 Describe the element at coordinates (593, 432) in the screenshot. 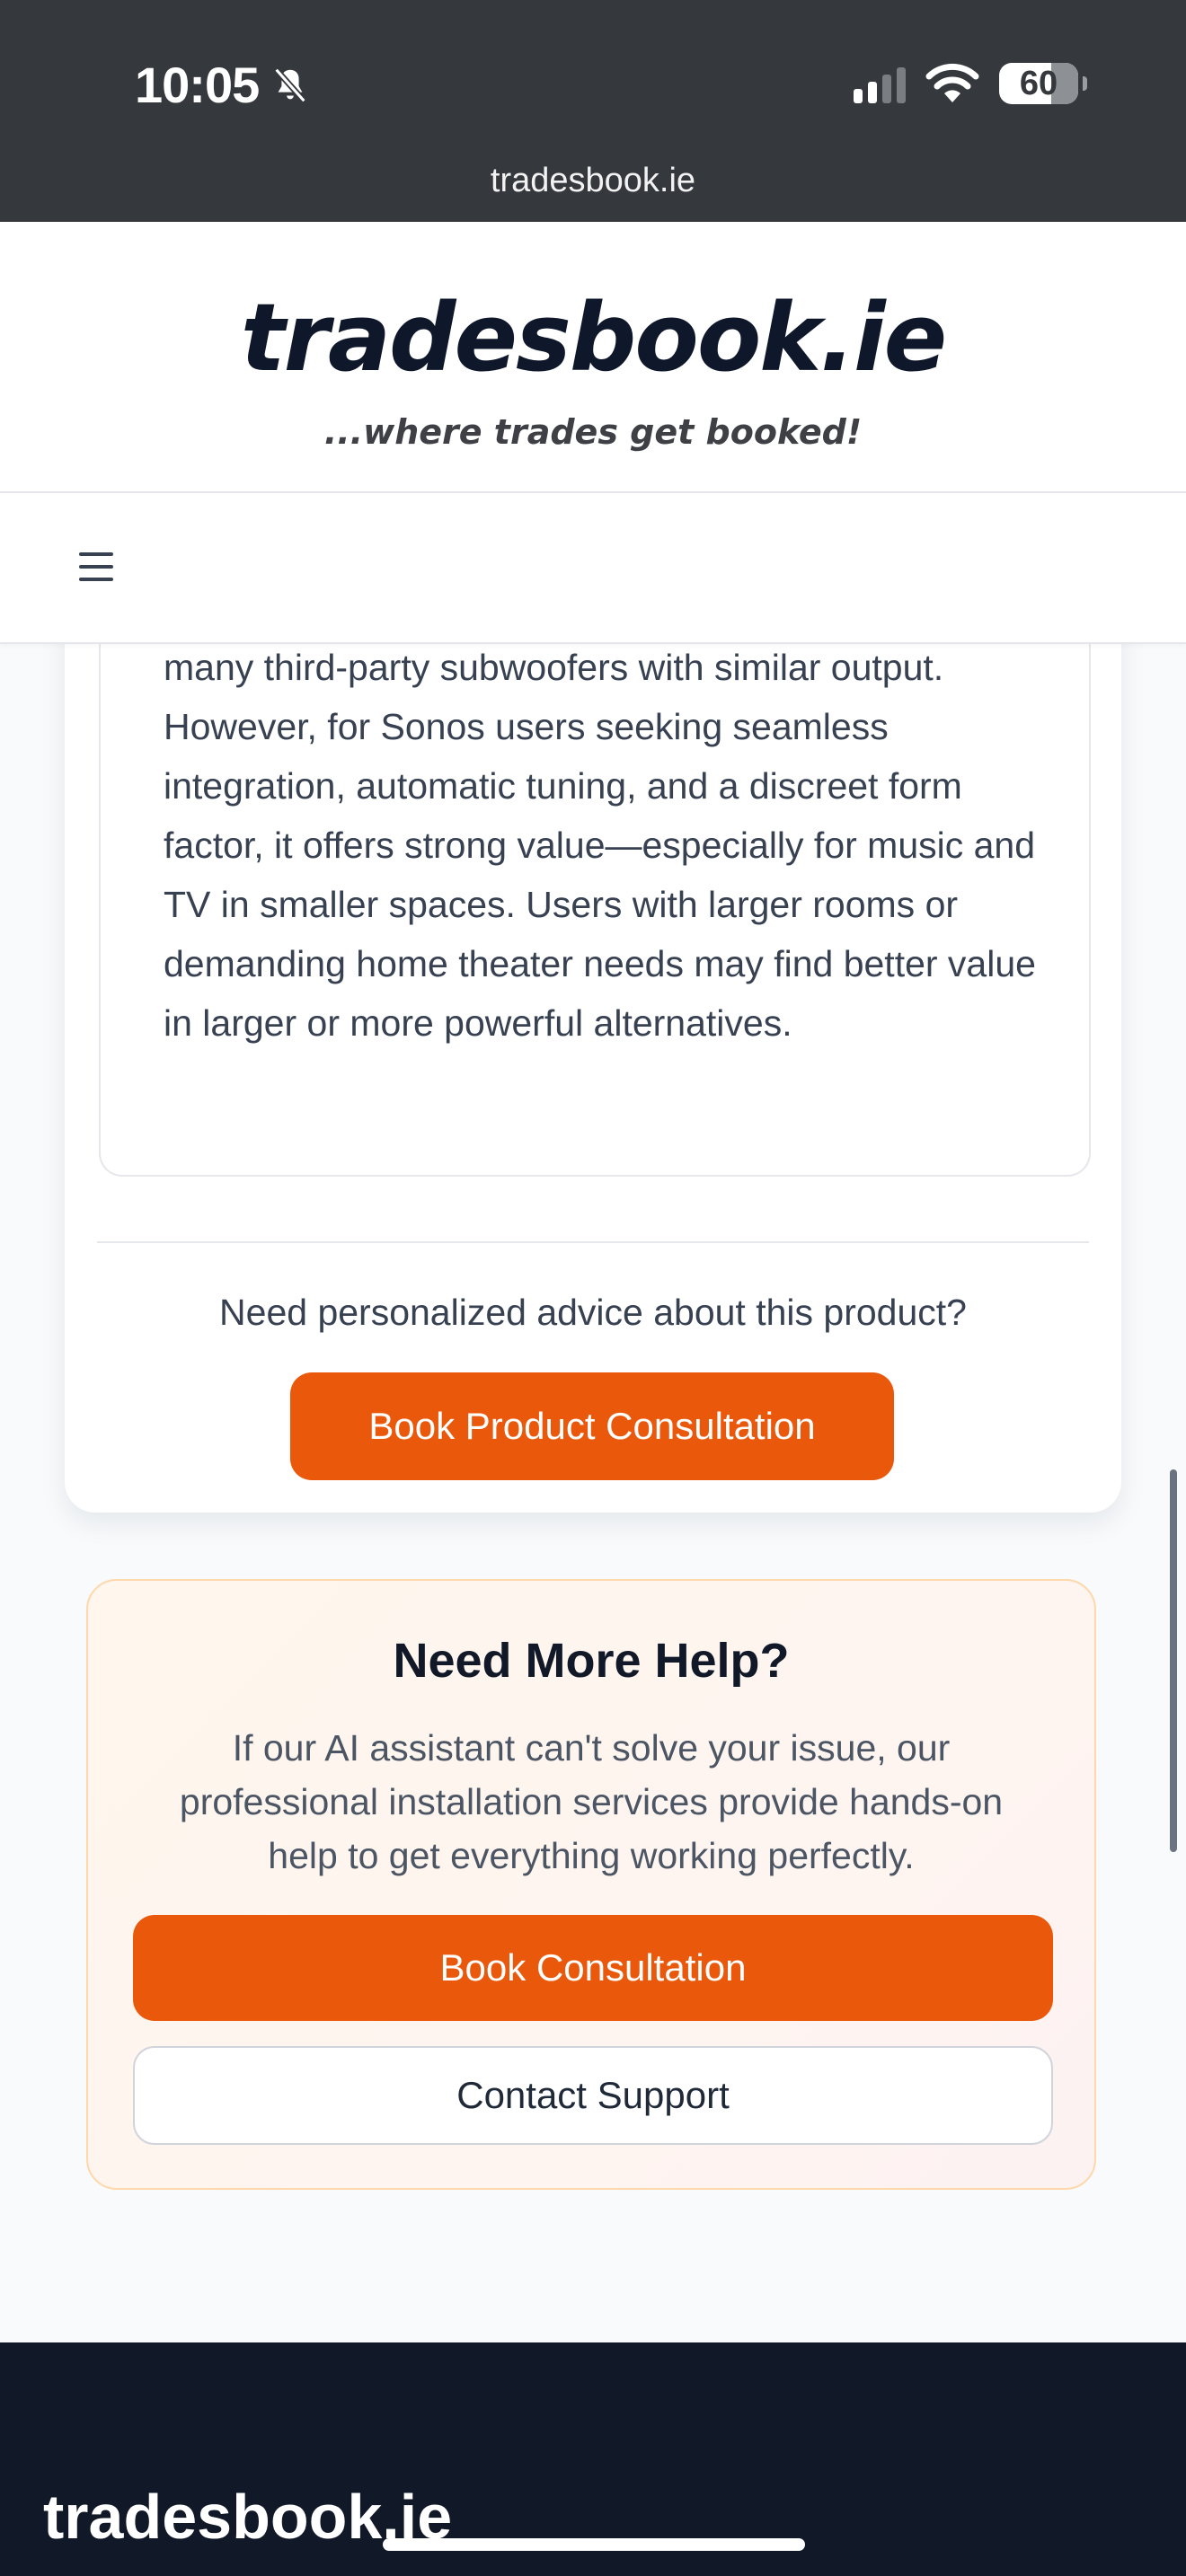

I see `site-tagline: ...where trades get booked!` at that location.